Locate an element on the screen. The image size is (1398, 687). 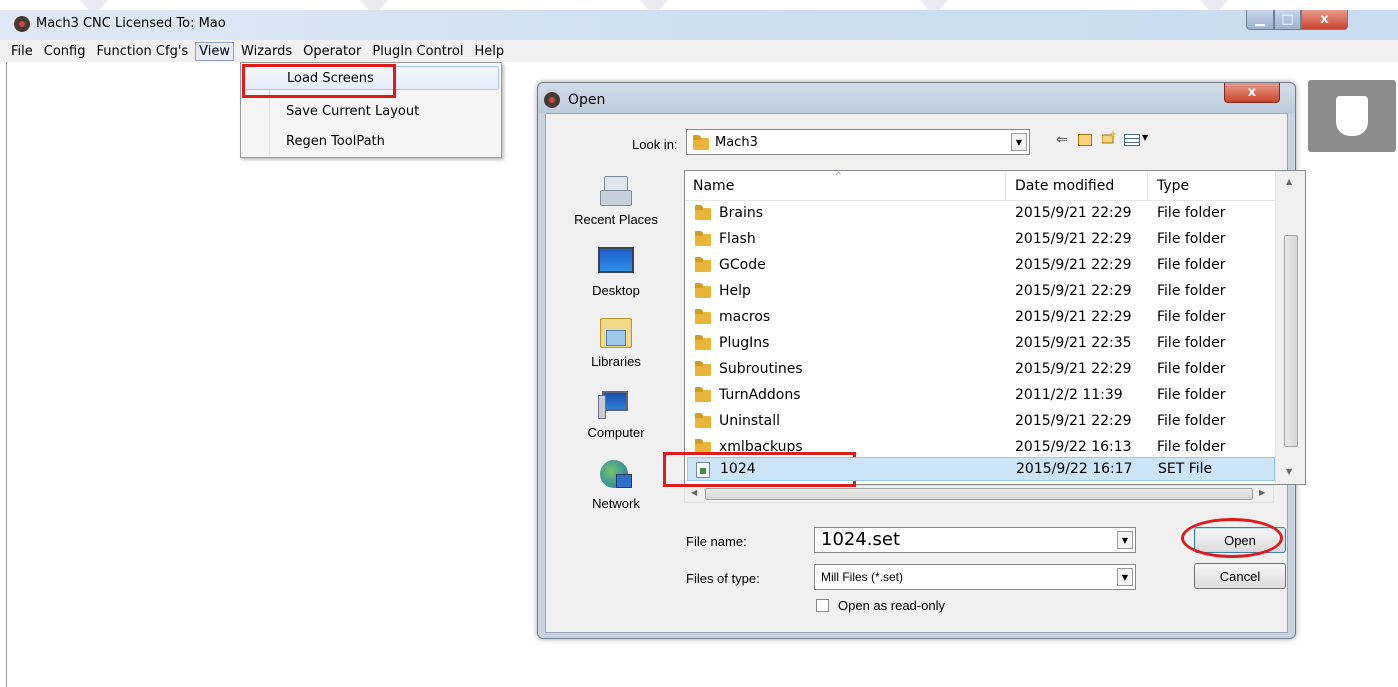
menu-plugin-control: PlugIn Control is located at coordinates (417, 51).